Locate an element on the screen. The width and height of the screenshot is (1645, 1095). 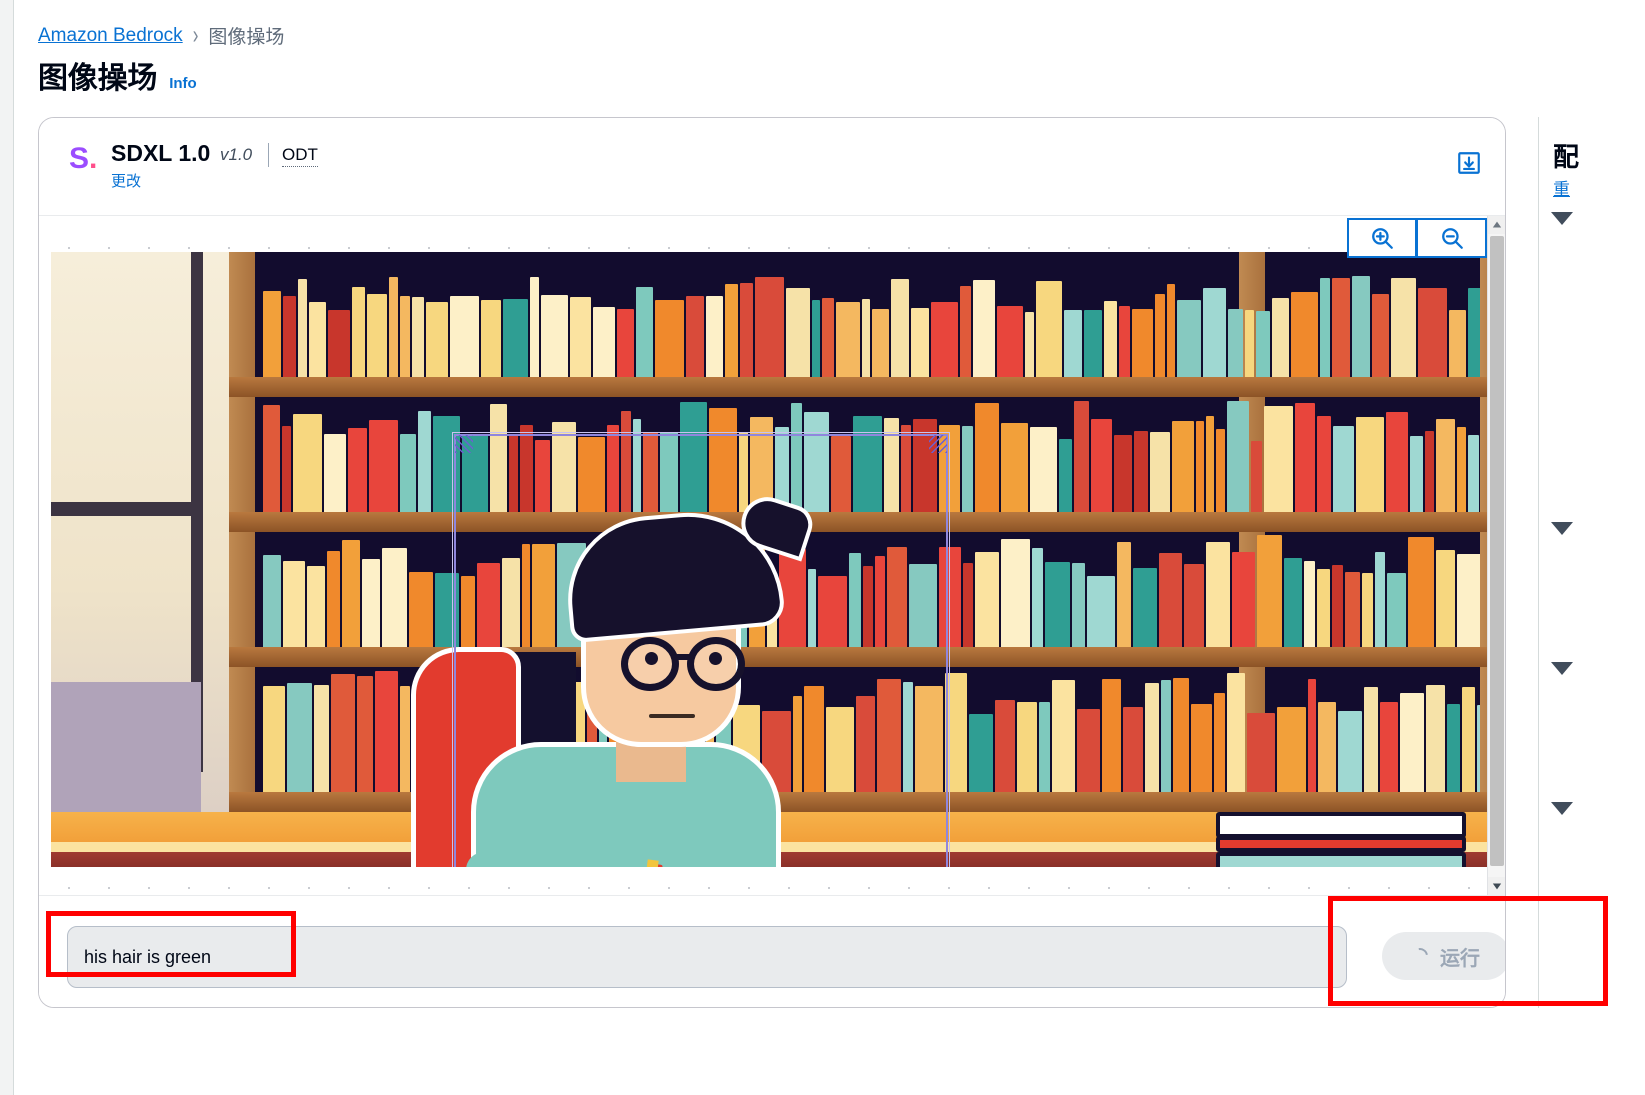
left-nav-rail is located at coordinates (7, 547).